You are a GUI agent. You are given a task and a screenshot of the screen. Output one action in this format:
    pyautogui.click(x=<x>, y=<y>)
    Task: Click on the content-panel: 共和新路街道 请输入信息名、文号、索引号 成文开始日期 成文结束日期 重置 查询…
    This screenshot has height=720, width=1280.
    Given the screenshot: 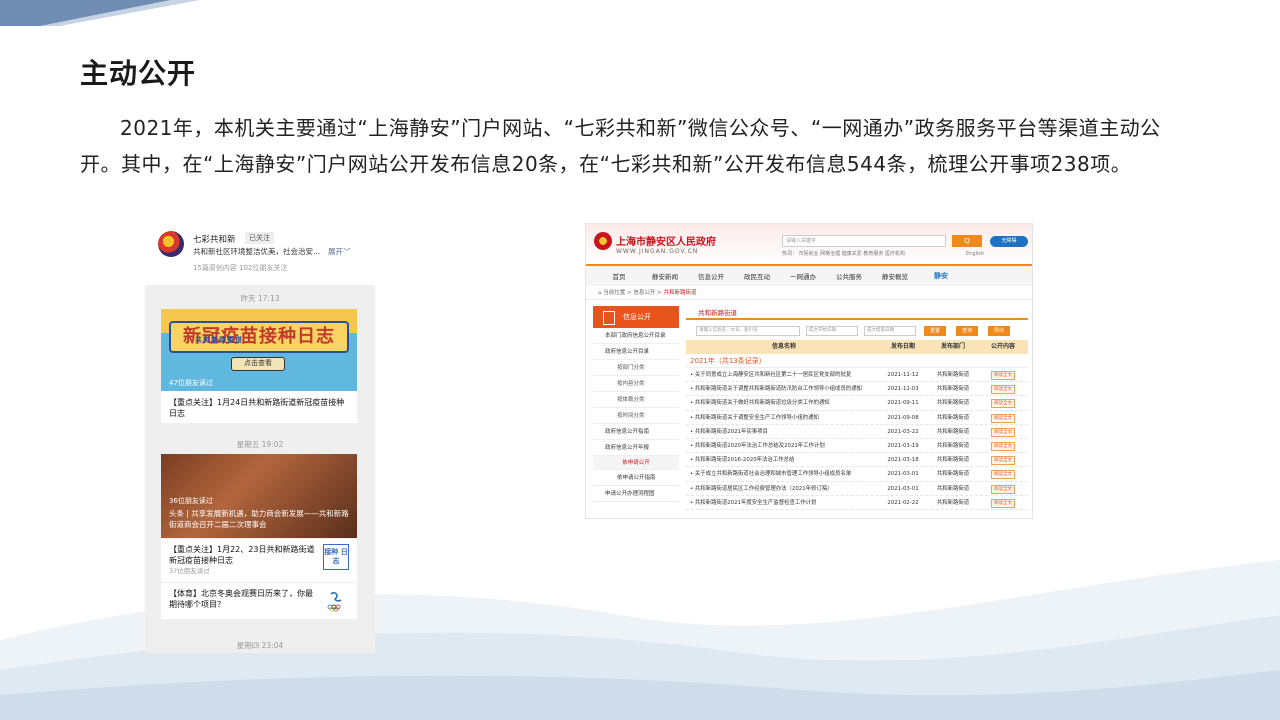 What is the action you would take?
    pyautogui.click(x=857, y=408)
    